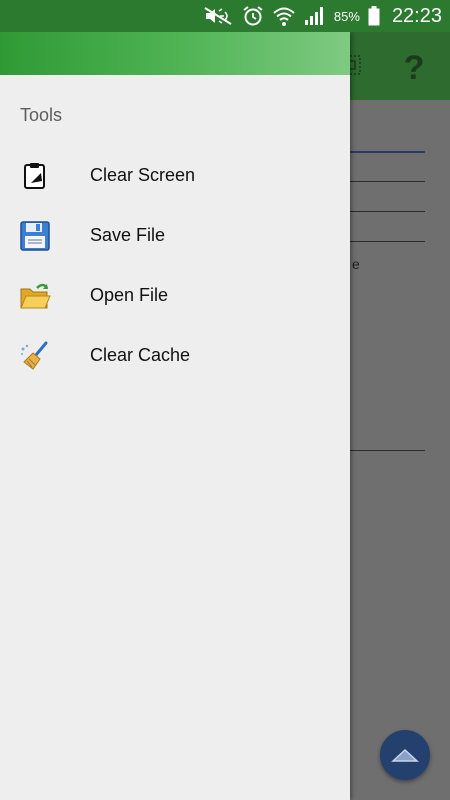 This screenshot has height=800, width=450. I want to click on menu-item-clear-cache: Clear Cache, so click(175, 356).